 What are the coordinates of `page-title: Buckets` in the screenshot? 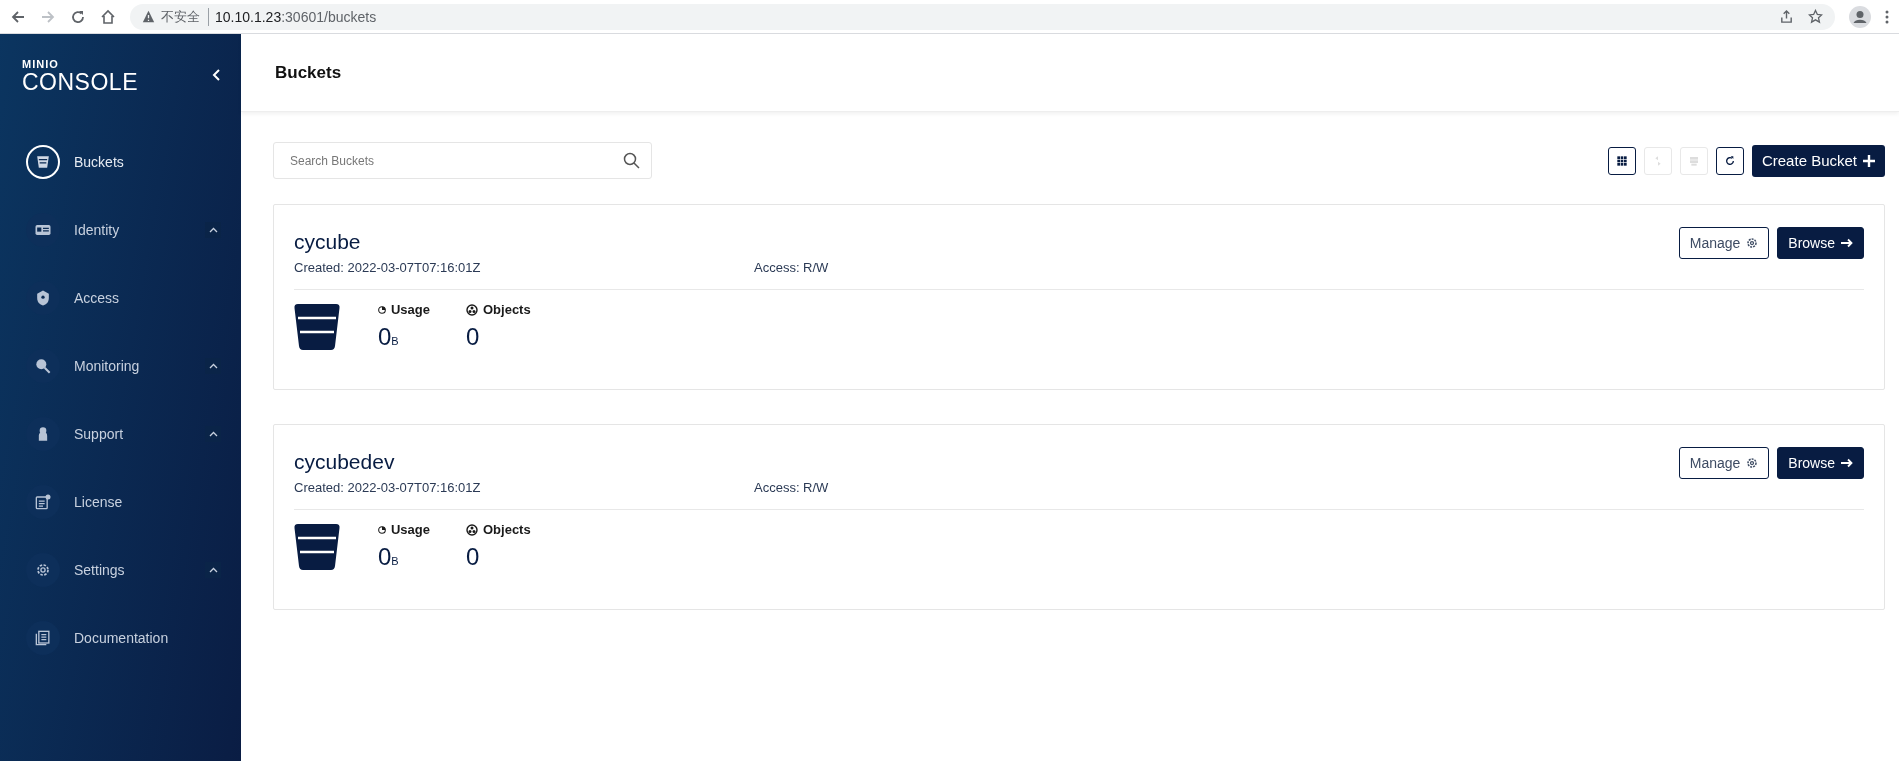 It's located at (1070, 73).